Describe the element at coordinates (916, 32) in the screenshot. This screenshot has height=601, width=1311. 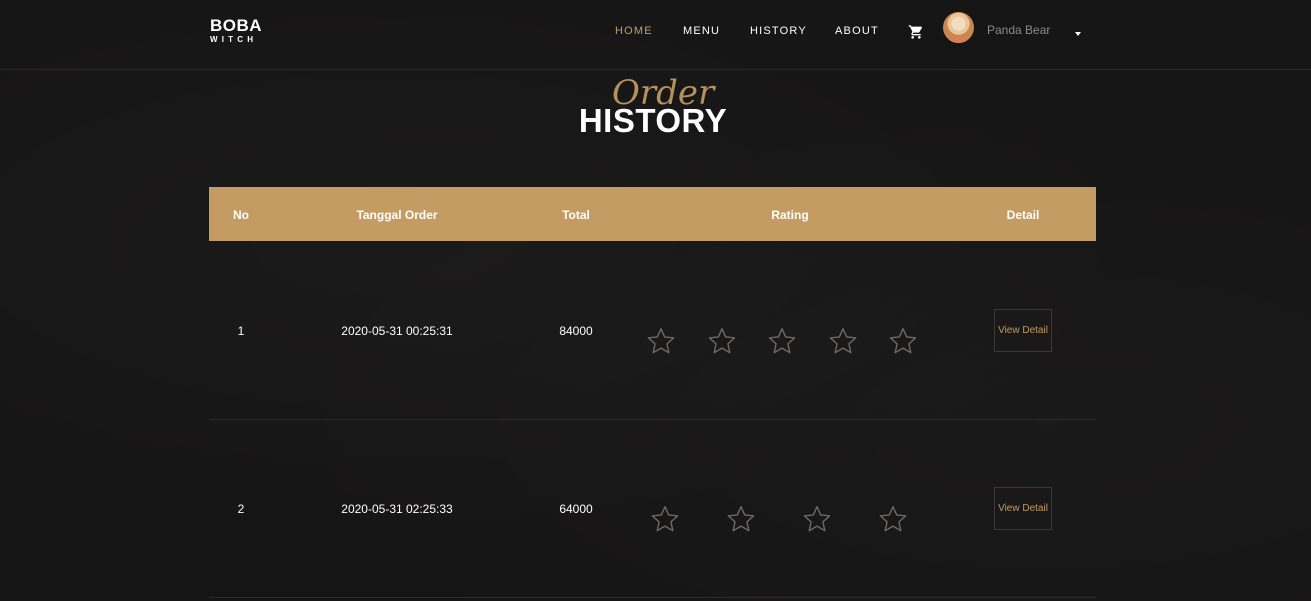
I see `cart-icon` at that location.